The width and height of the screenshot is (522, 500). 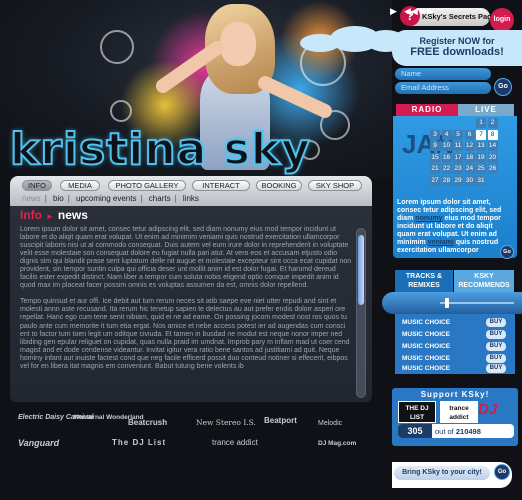 What do you see at coordinates (106, 198) in the screenshot?
I see `subnav-upcoming-events: upcoming events` at bounding box center [106, 198].